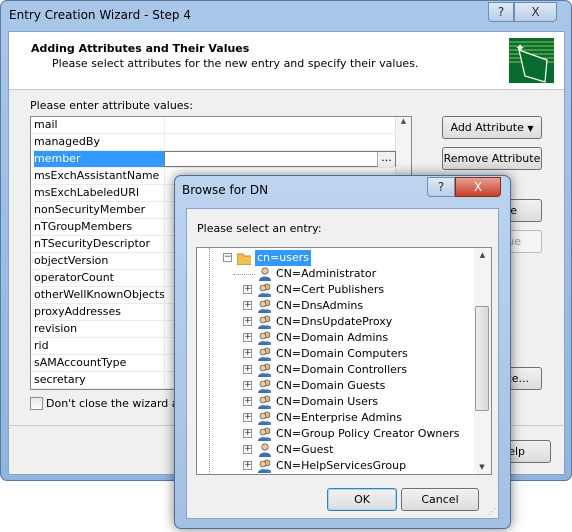 This screenshot has width=572, height=532. Describe the element at coordinates (341, 465) in the screenshot. I see `tree-entry-label: CN=HelpServicesGroup` at that location.